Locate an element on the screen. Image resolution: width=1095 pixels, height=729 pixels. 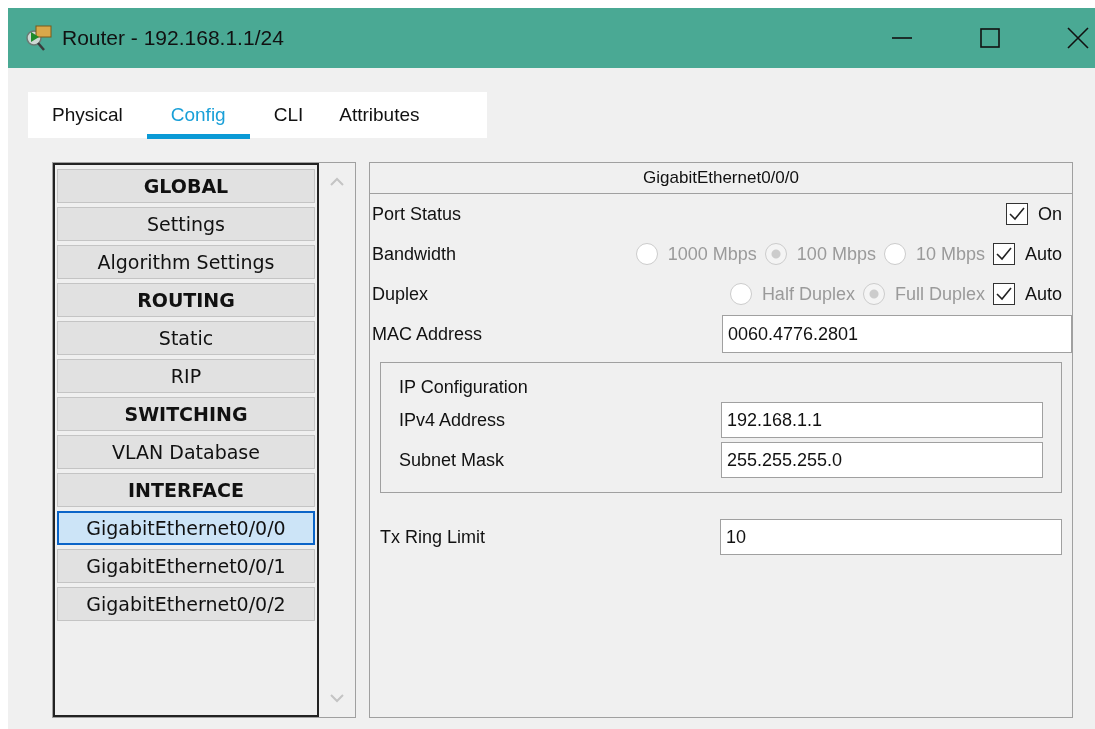
sidebar-item: Static is located at coordinates (186, 338).